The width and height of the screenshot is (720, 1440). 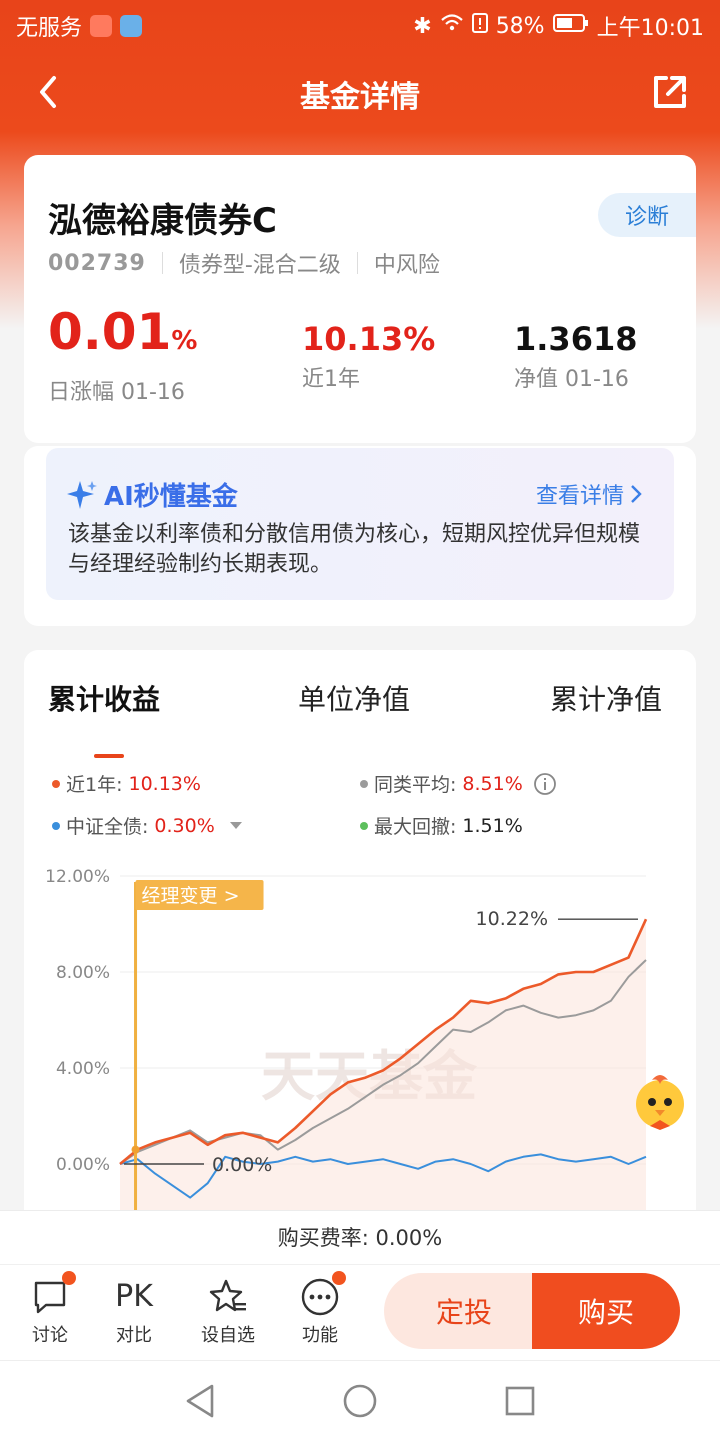 I want to click on legend-index-label: 中证全债:, so click(x=107, y=827).